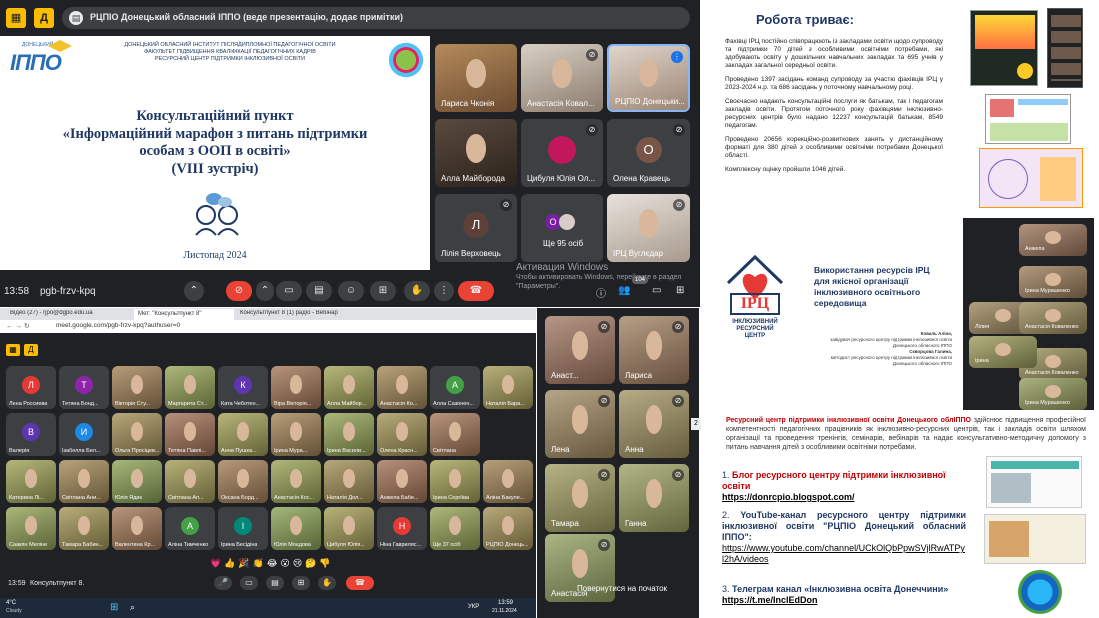 The width and height of the screenshot is (1099, 618). Describe the element at coordinates (1053, 318) in the screenshot. I see `participant-tile: Анастасія Коваленко` at that location.